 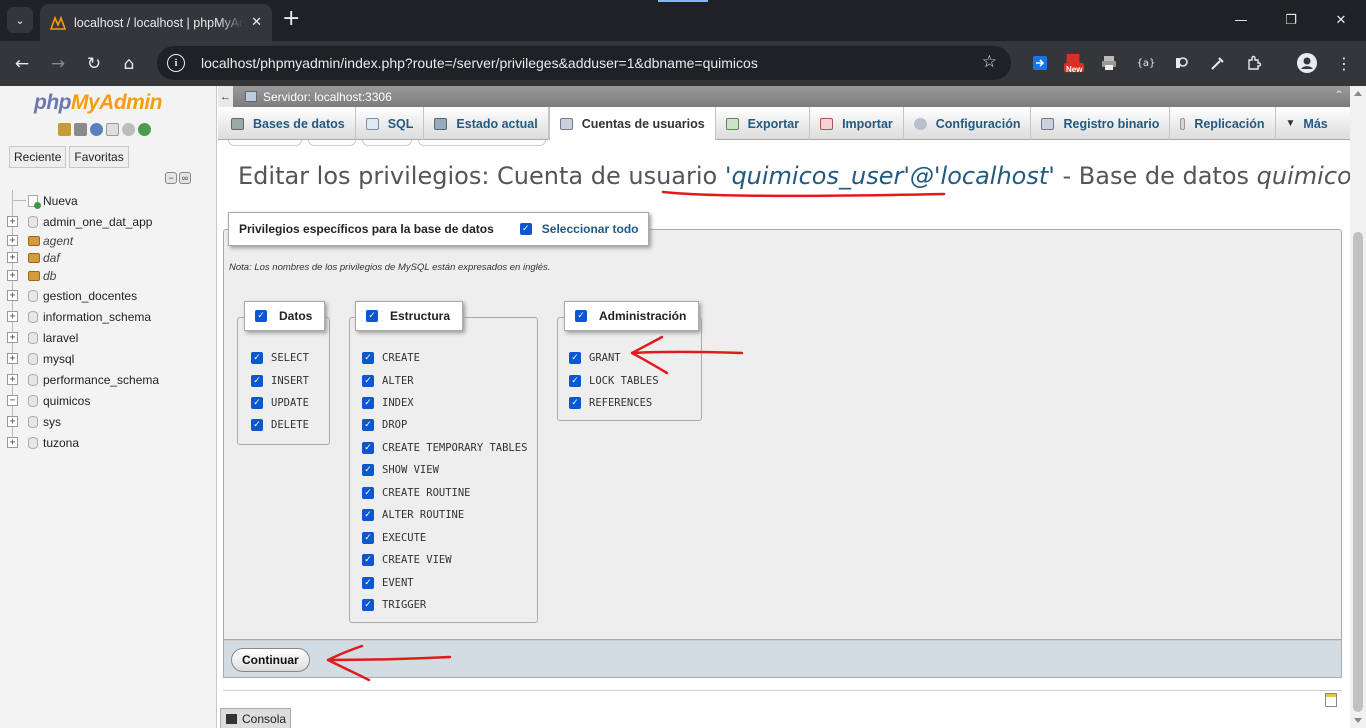 What do you see at coordinates (176, 63) in the screenshot?
I see `site-info-icon: i` at bounding box center [176, 63].